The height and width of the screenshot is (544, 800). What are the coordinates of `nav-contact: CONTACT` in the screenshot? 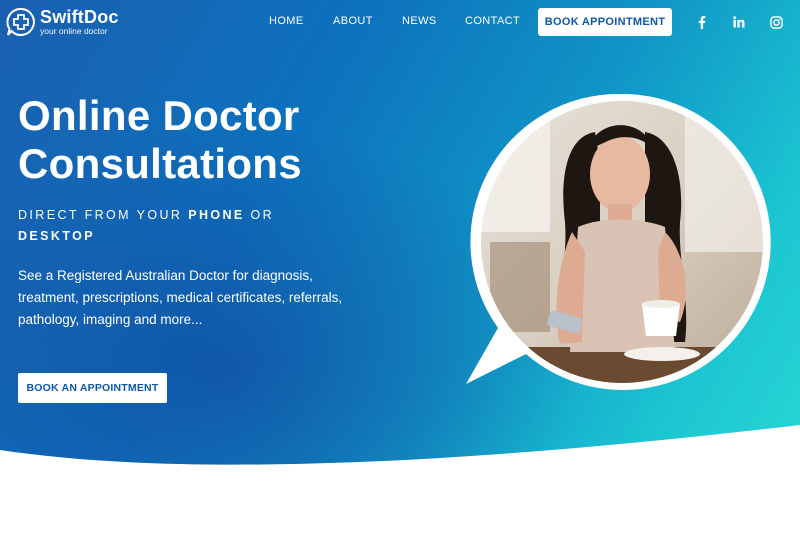 It's located at (492, 21).